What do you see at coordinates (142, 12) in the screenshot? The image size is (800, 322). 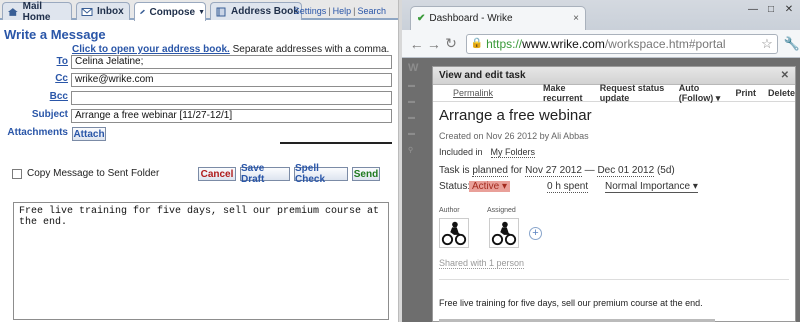 I see `pen-icon` at bounding box center [142, 12].